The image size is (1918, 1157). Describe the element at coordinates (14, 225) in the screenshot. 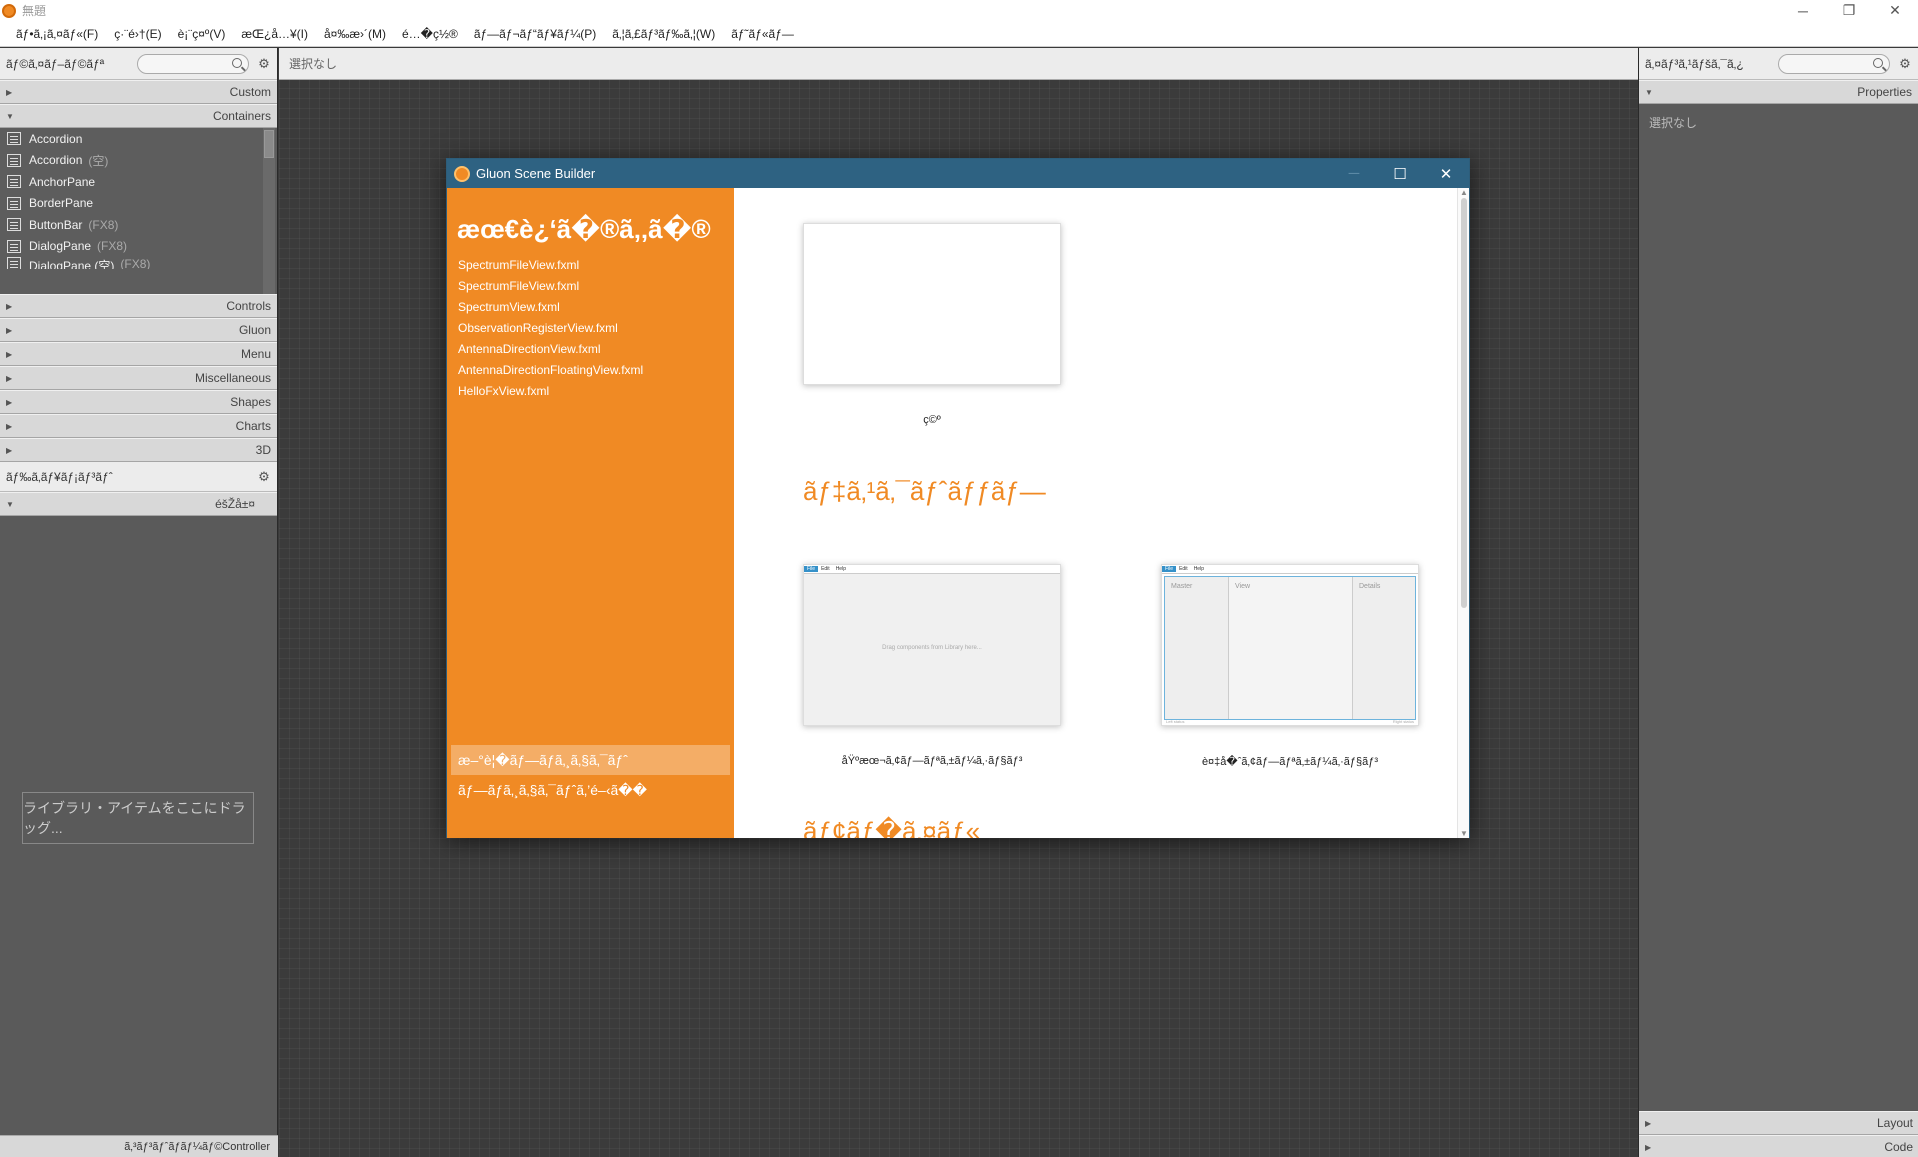

I see `button-bar-icon` at that location.